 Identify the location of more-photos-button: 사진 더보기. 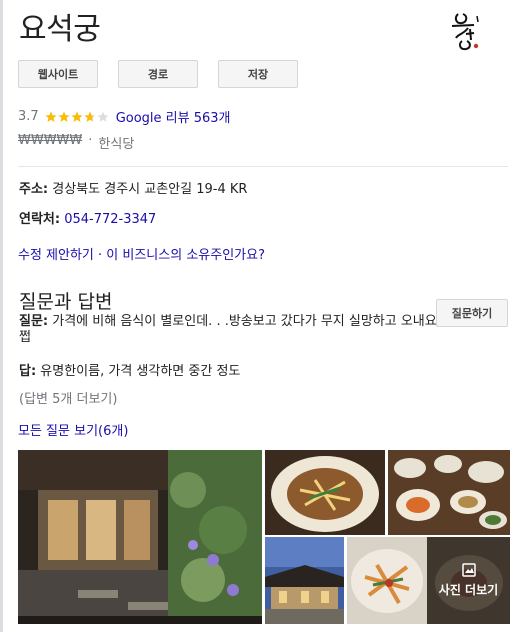
(468, 580).